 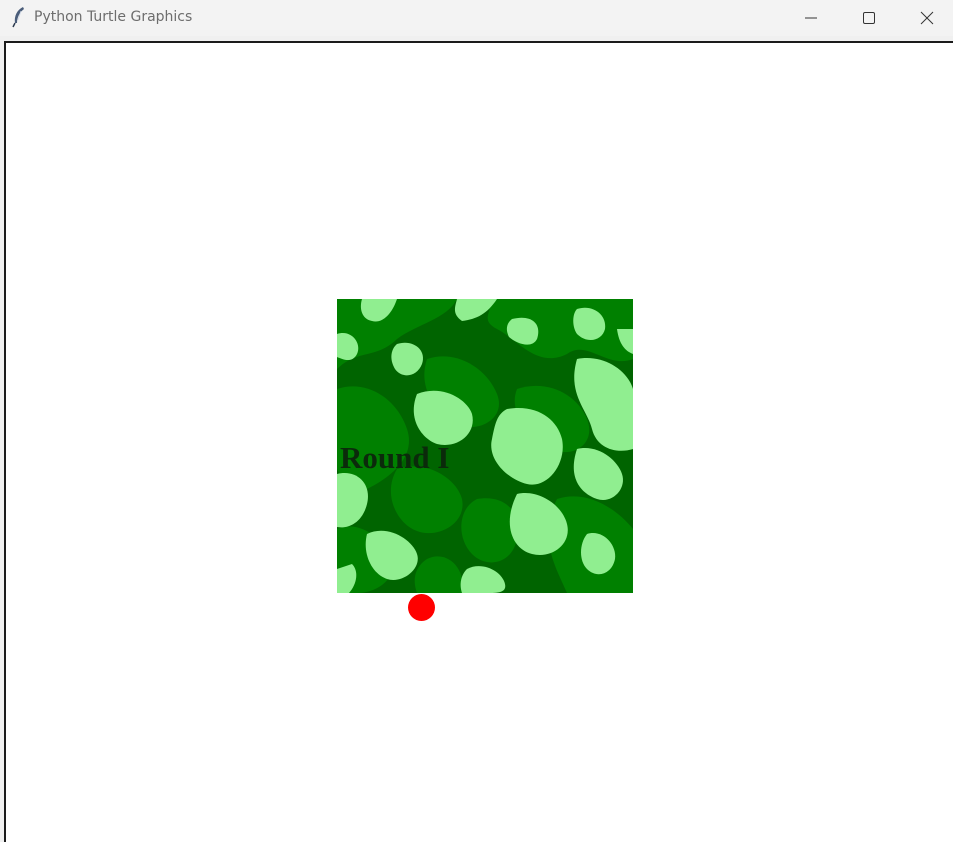 I want to click on title-bar: Python Turtle Graphics, so click(x=476, y=18).